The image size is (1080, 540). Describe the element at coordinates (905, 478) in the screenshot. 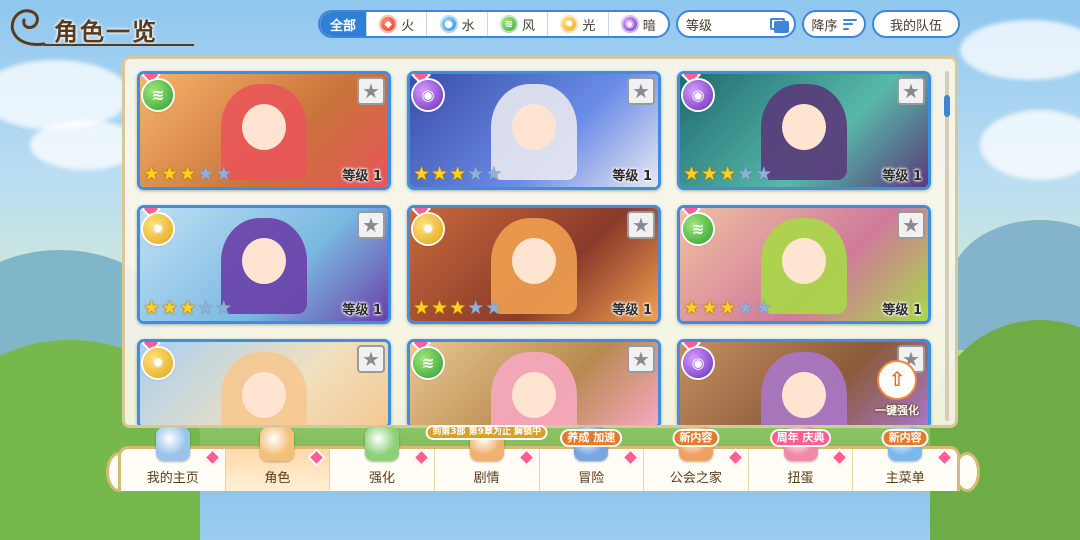

I see `nav-label: 主菜单` at that location.